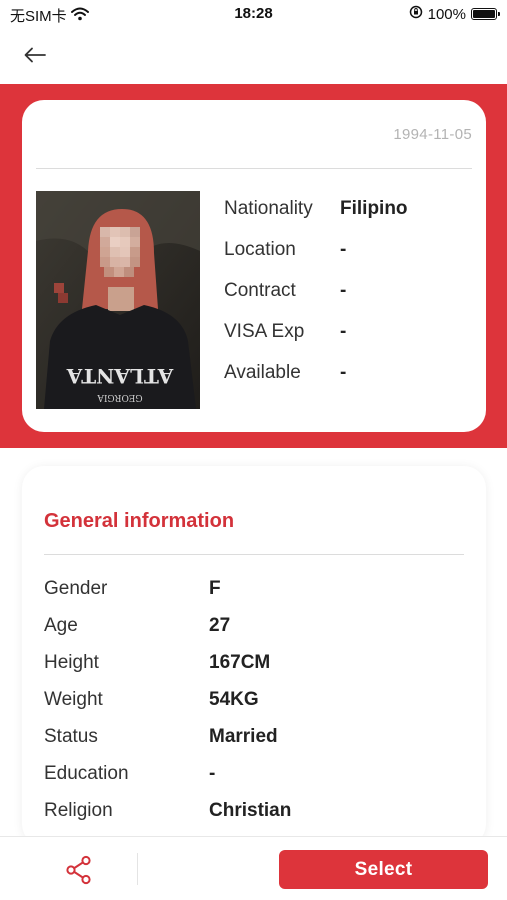  Describe the element at coordinates (71, 662) in the screenshot. I see `gen-label: Height` at that location.